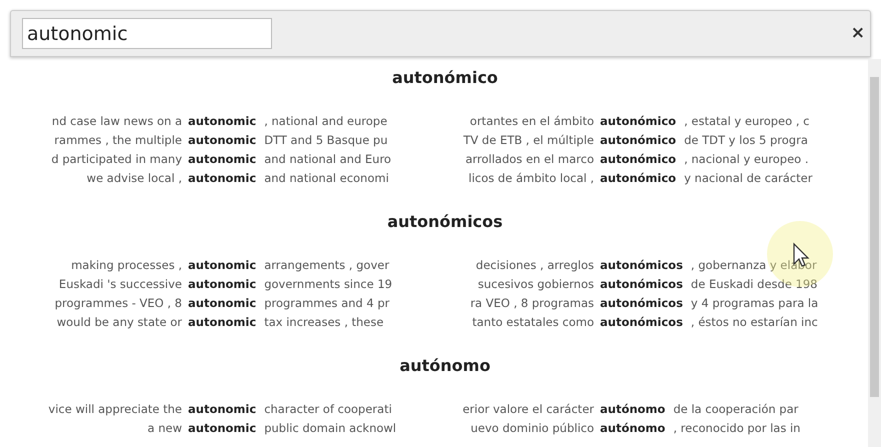 This screenshot has width=881, height=447. What do you see at coordinates (857, 33) in the screenshot?
I see `close-button: ×` at bounding box center [857, 33].